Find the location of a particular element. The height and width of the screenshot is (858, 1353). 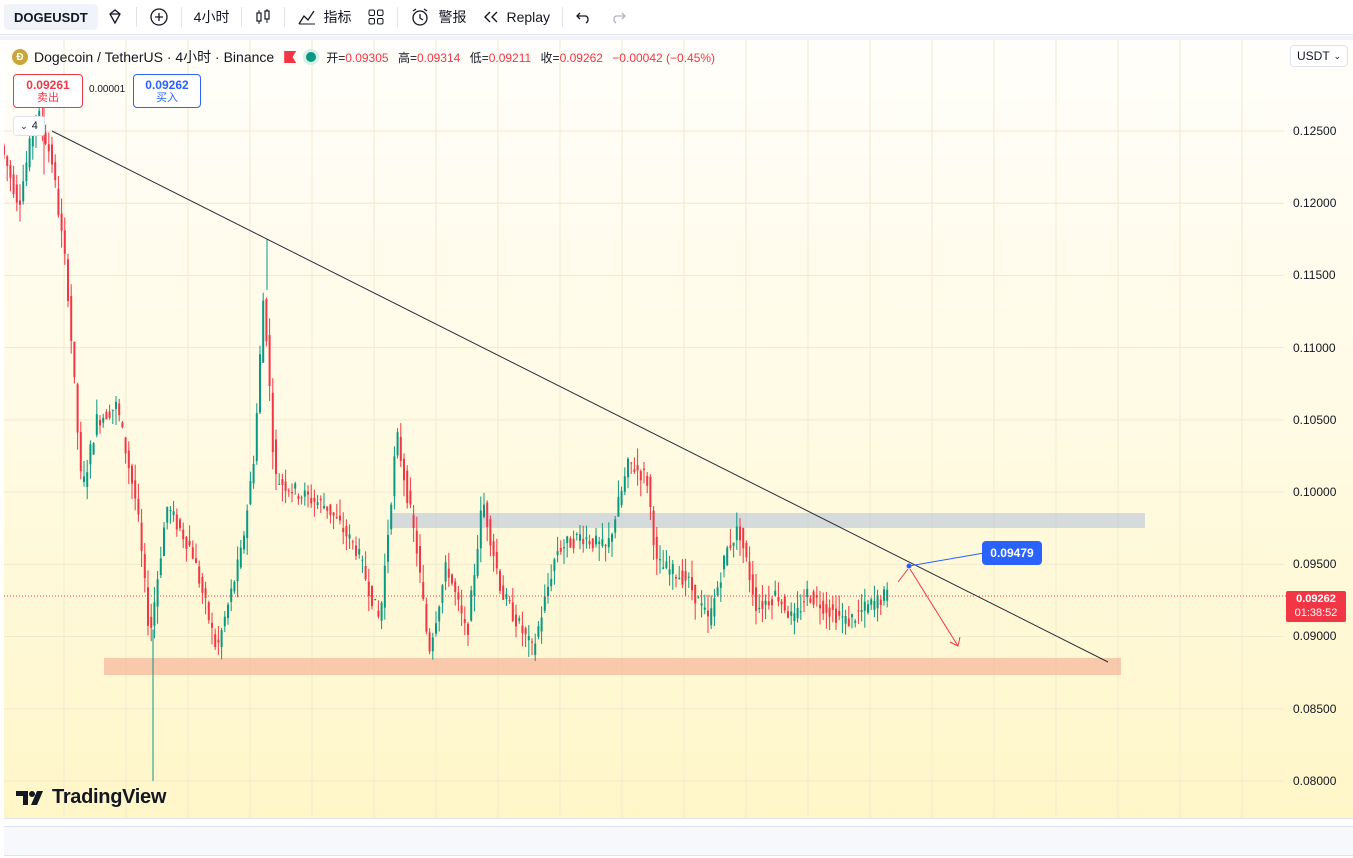

price-axis-label: 0.10000 is located at coordinates (1315, 492).